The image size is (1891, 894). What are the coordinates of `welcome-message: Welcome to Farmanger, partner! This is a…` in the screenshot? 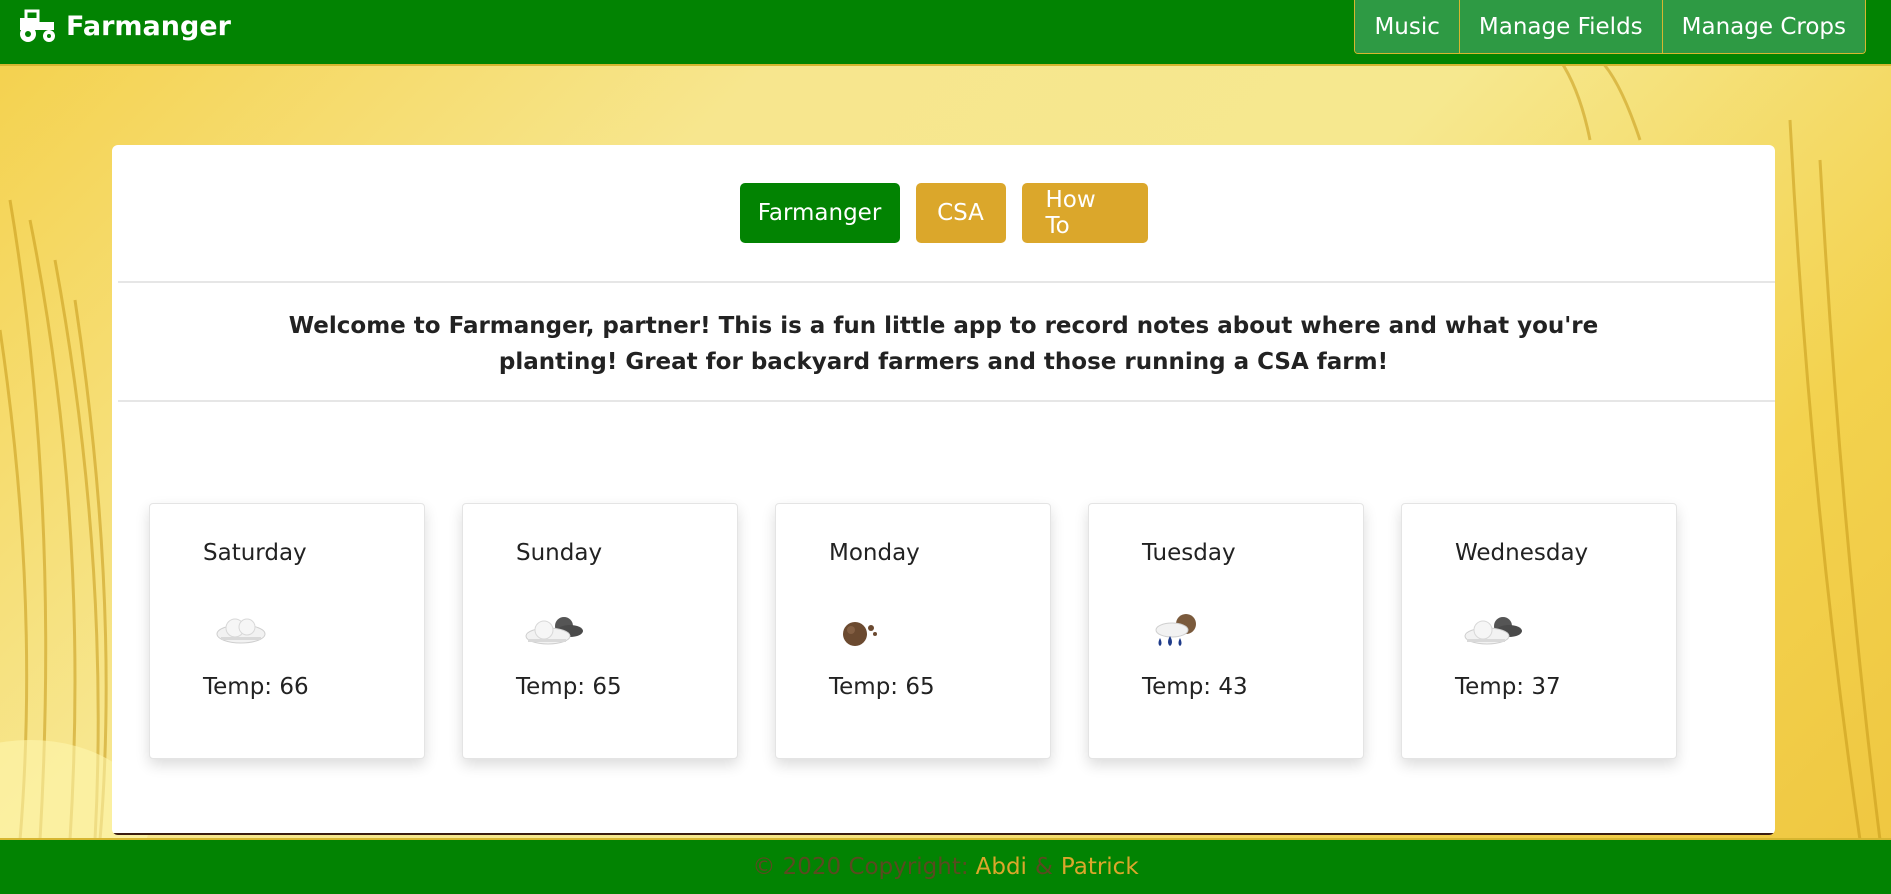 It's located at (943, 344).